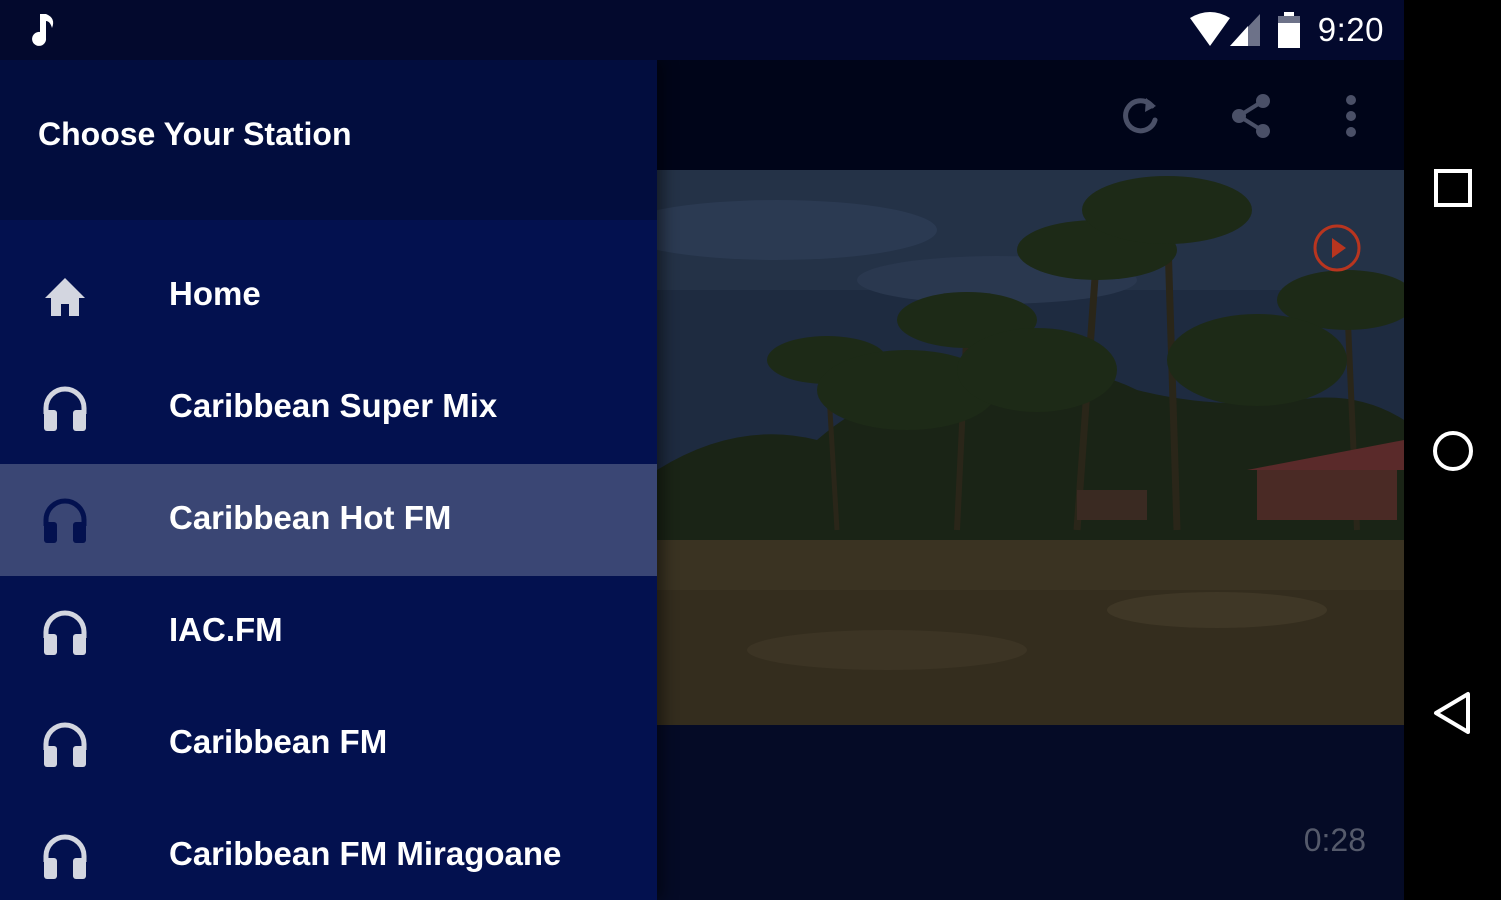  Describe the element at coordinates (310, 517) in the screenshot. I see `drawer-item-label: Caribbean Hot FM` at that location.